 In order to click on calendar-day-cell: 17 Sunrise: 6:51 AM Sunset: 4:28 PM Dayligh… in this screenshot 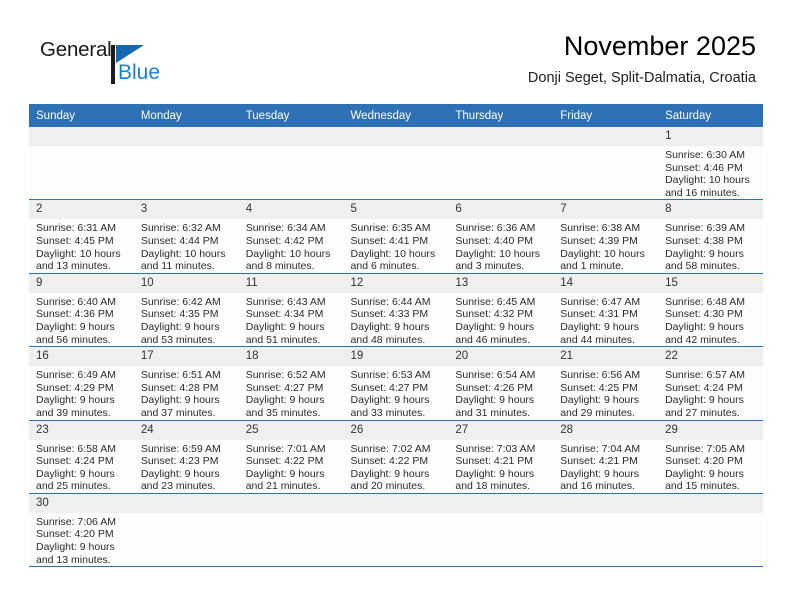, I will do `click(186, 383)`.